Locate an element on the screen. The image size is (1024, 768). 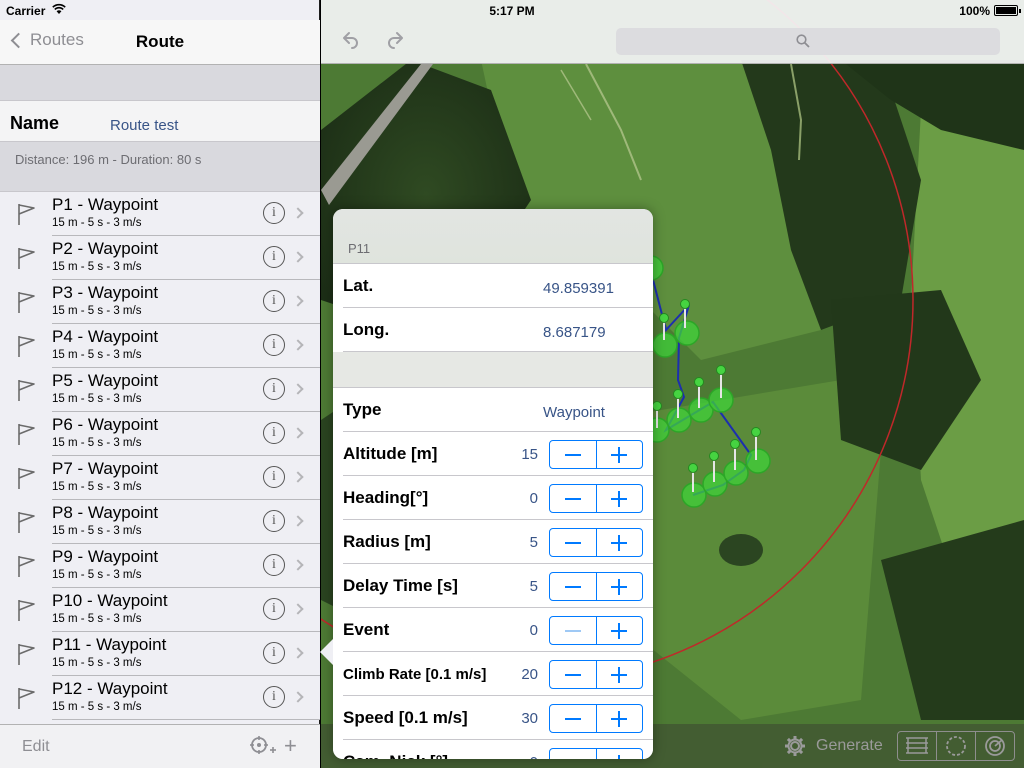
waypoint-list-item: P2 - Waypoint 15 m - 5 s - 3 m/s i is located at coordinates (160, 258).